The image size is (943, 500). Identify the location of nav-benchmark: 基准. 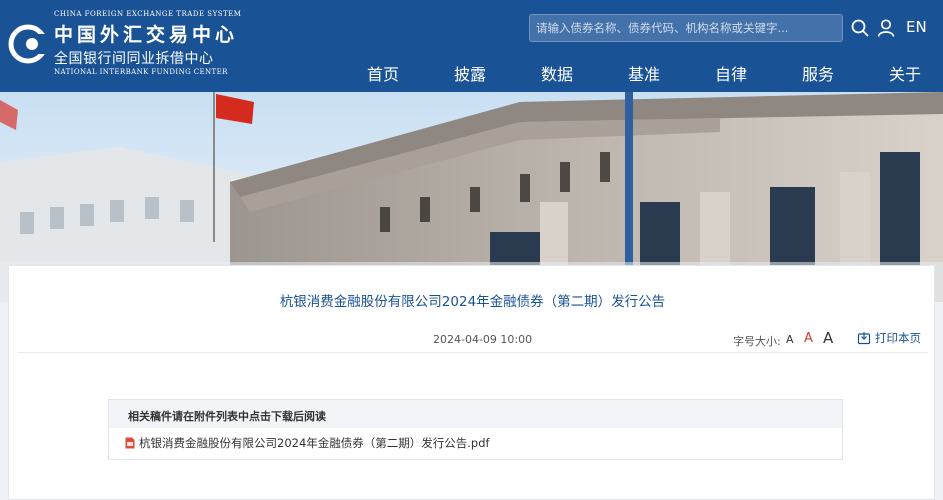
(644, 73).